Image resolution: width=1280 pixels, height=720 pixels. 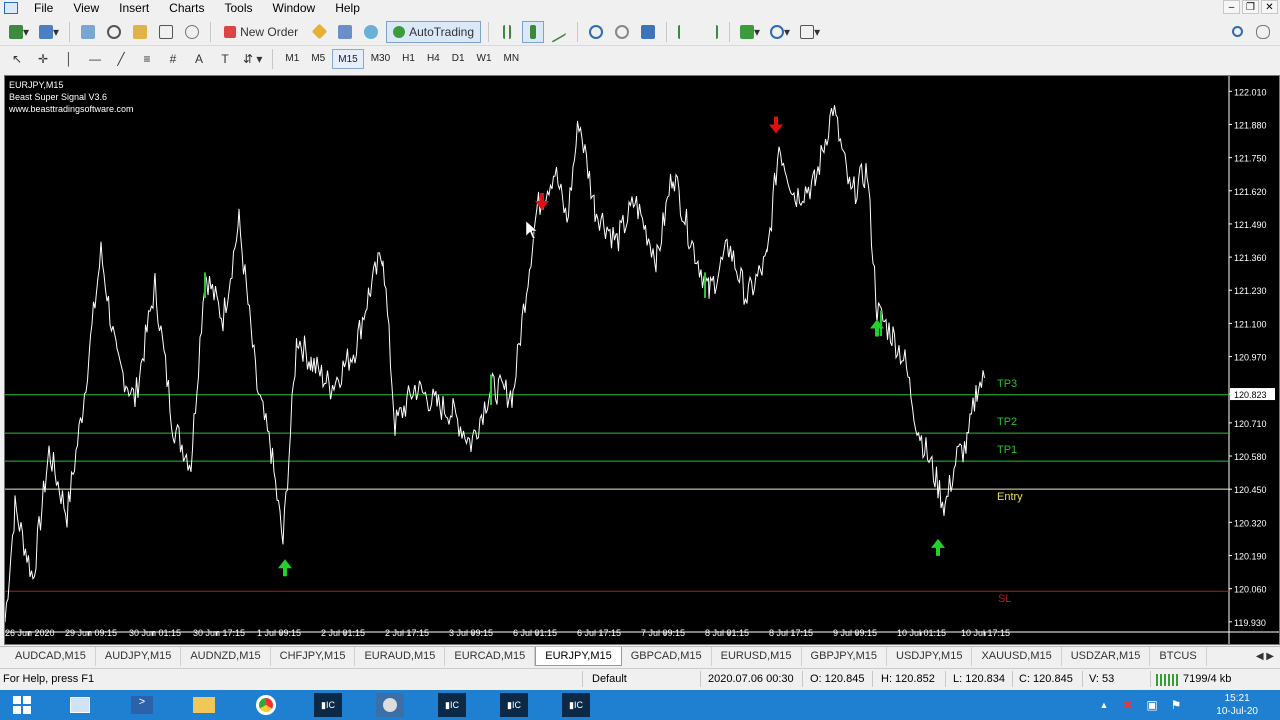 What do you see at coordinates (442, 31) in the screenshot?
I see `autotrading-label: AutoTrading` at bounding box center [442, 31].